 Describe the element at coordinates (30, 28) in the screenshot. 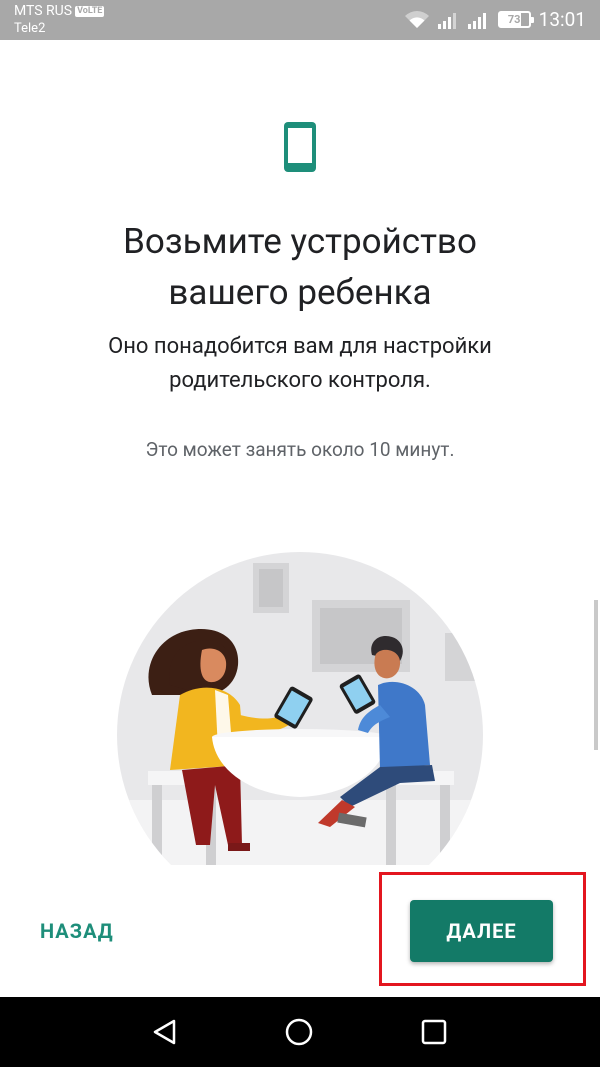

I see `carrier-secondary: Tele2` at that location.